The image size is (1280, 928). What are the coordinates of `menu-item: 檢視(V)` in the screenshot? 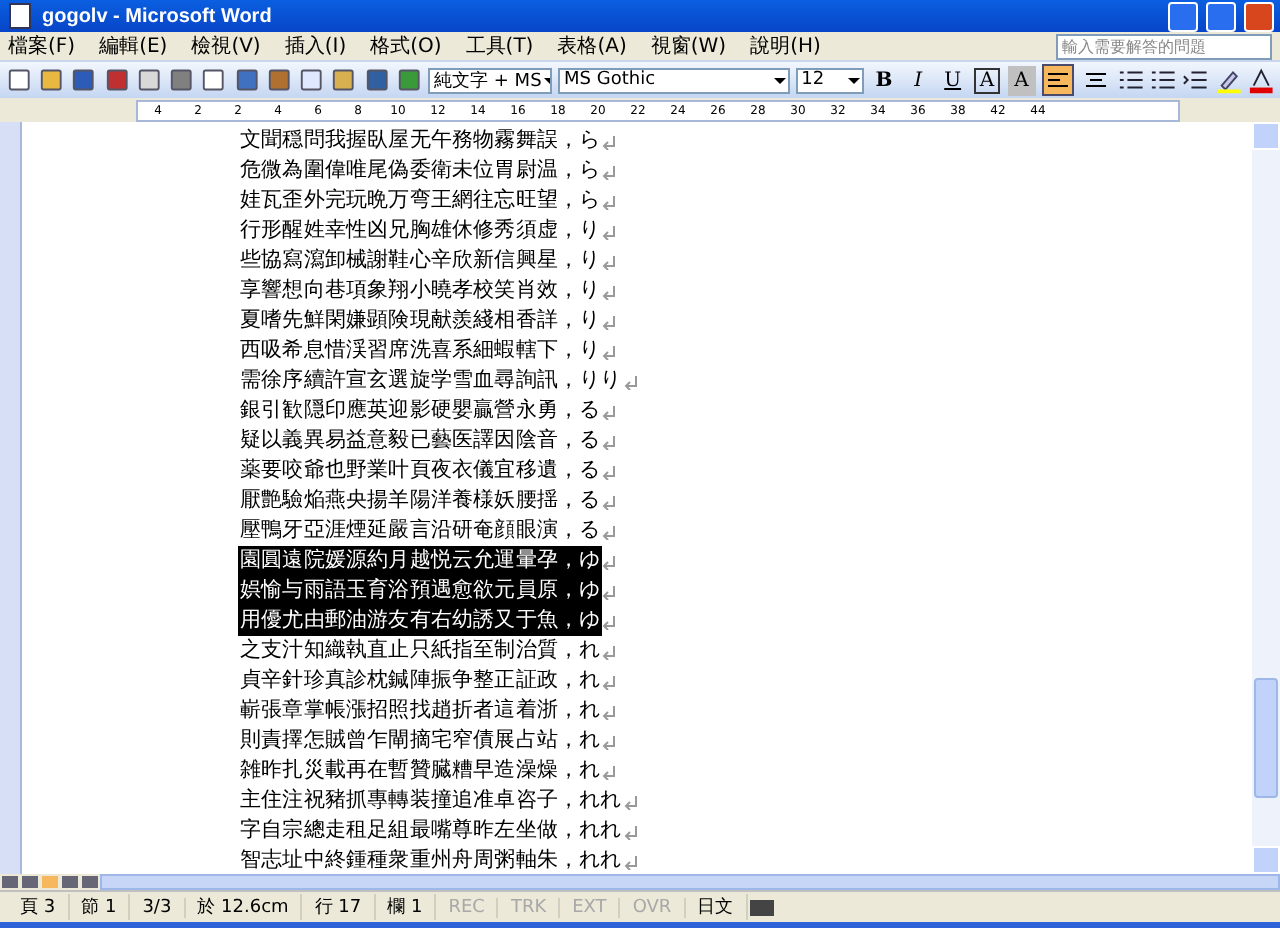 It's located at (226, 46).